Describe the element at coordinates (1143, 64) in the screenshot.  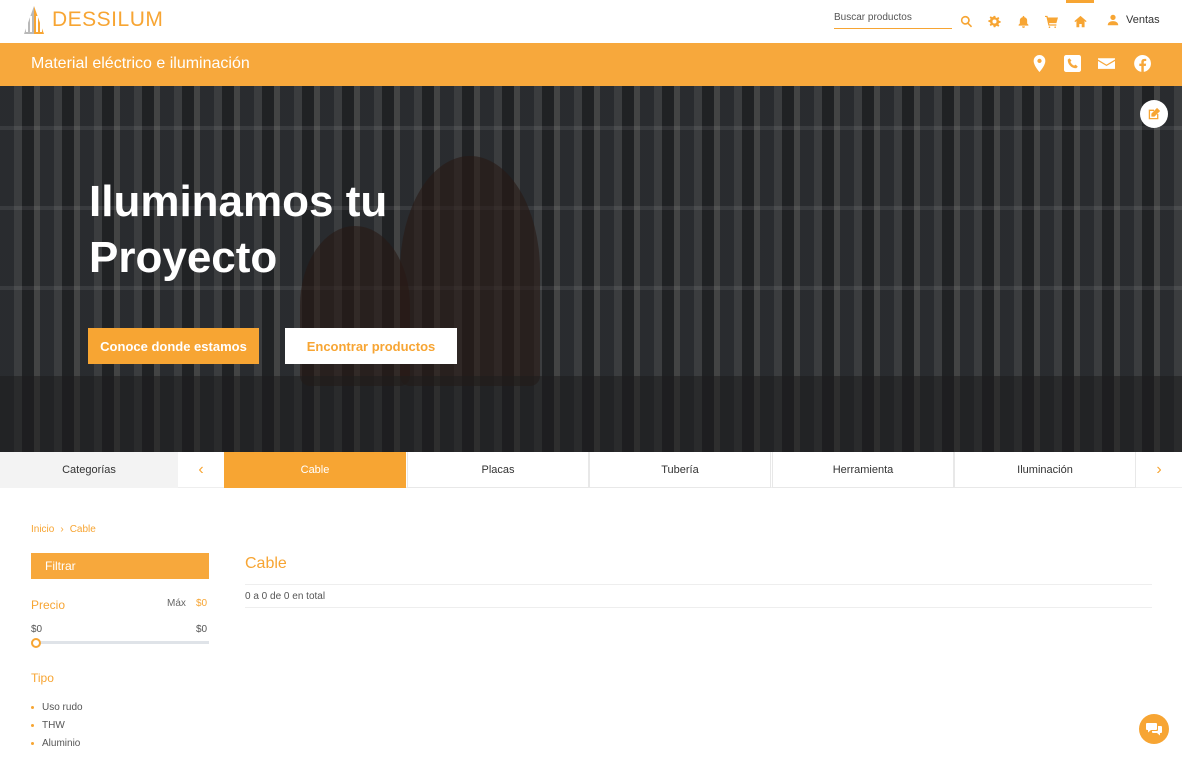
I see `facebook-icon` at that location.